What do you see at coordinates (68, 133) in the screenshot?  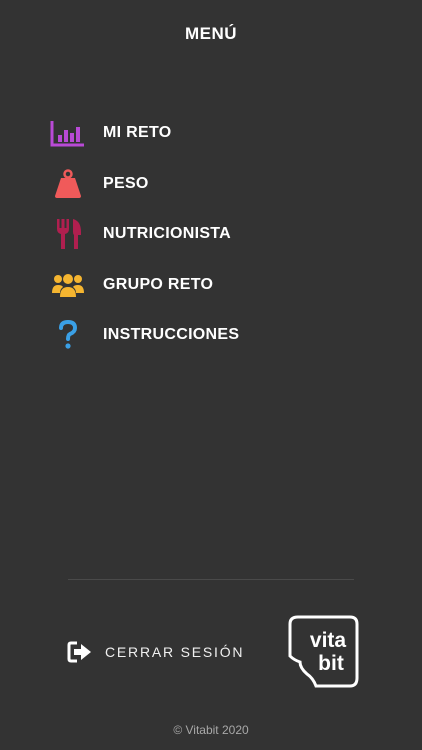 I see `bar-chart-icon` at bounding box center [68, 133].